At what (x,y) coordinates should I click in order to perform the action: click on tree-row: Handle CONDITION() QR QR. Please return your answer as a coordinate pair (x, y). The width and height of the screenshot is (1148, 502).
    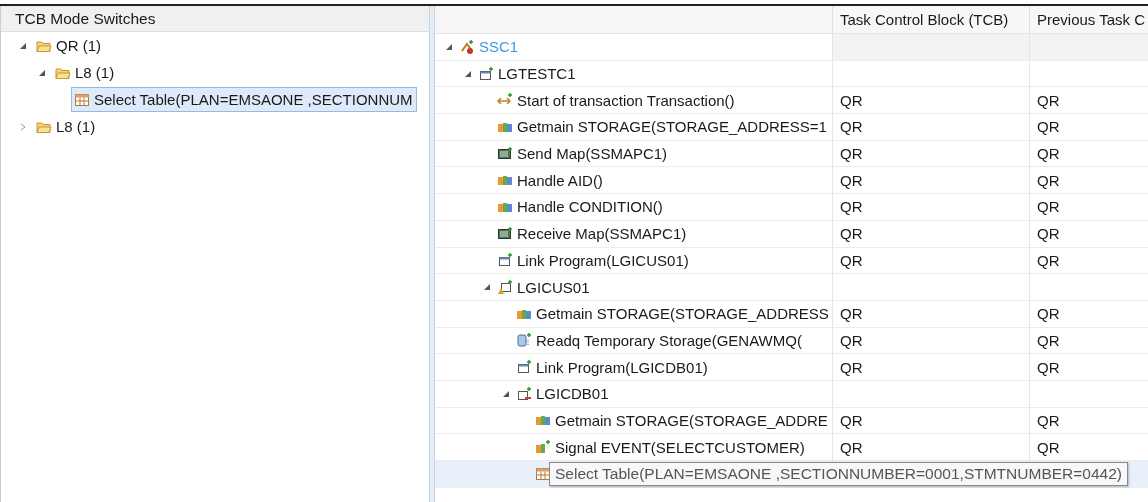
    Looking at the image, I should click on (791, 207).